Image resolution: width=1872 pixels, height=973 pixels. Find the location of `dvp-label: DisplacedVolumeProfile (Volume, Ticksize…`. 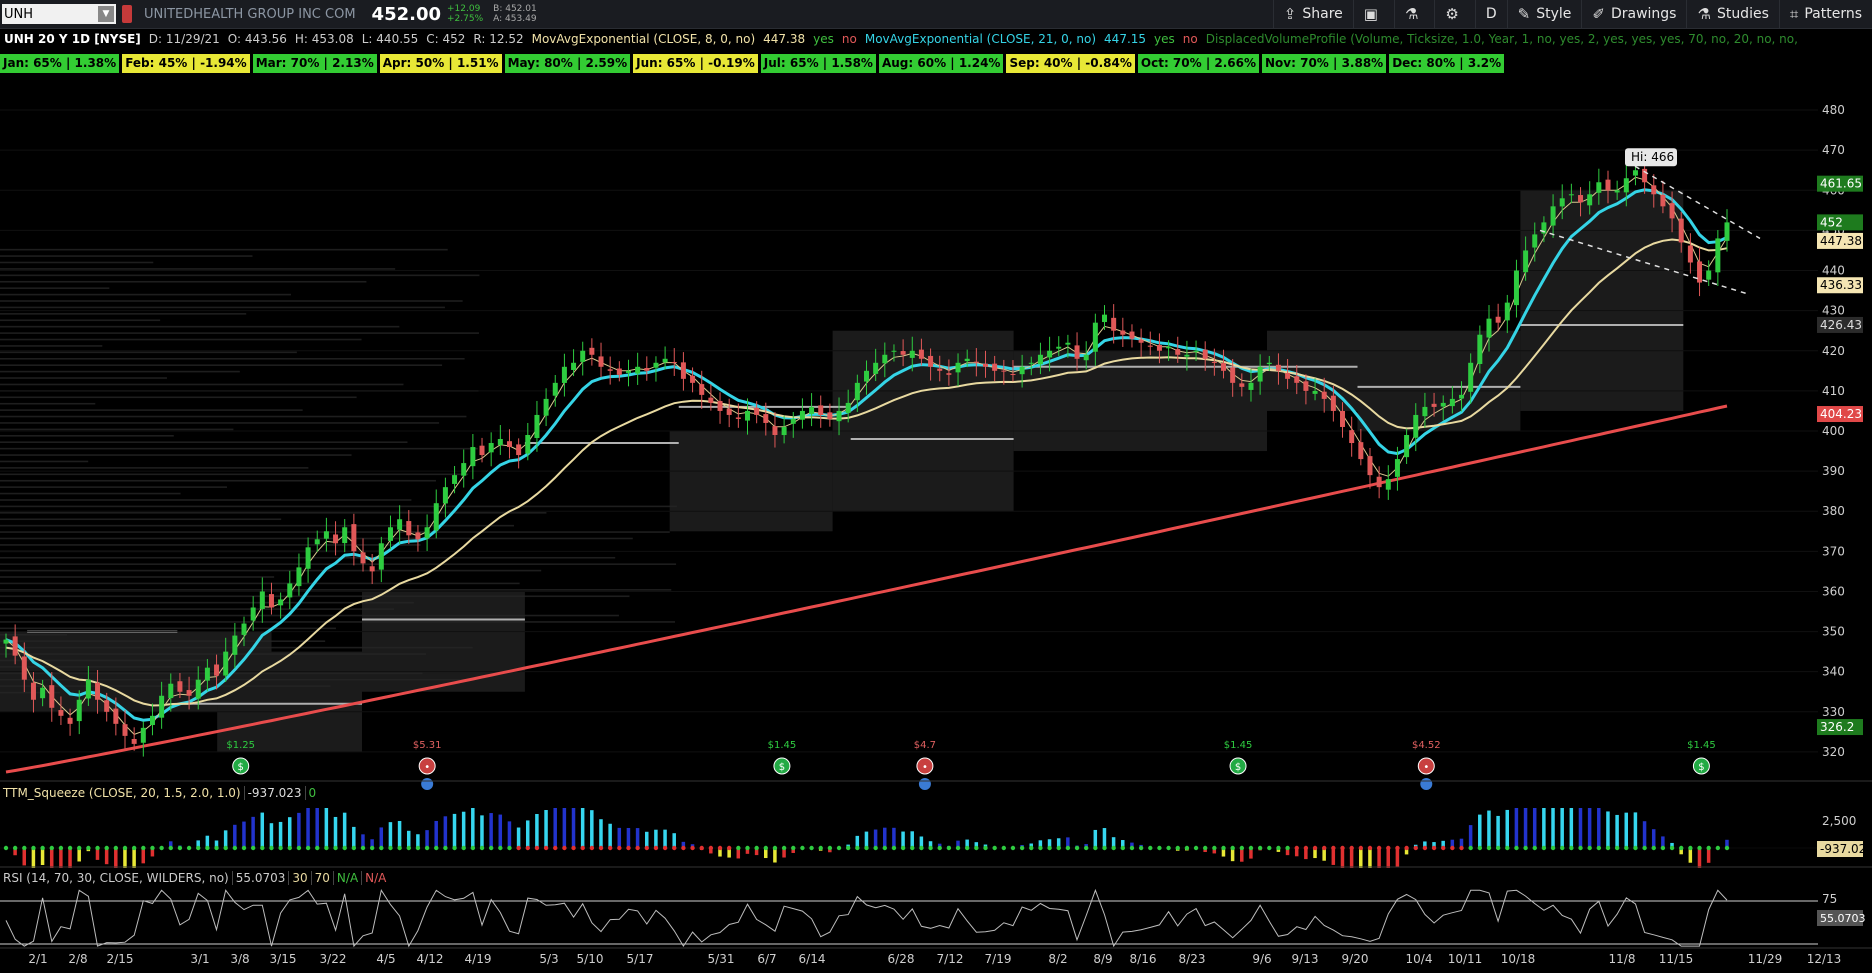

dvp-label: DisplacedVolumeProfile (Volume, Ticksize… is located at coordinates (1501, 39).